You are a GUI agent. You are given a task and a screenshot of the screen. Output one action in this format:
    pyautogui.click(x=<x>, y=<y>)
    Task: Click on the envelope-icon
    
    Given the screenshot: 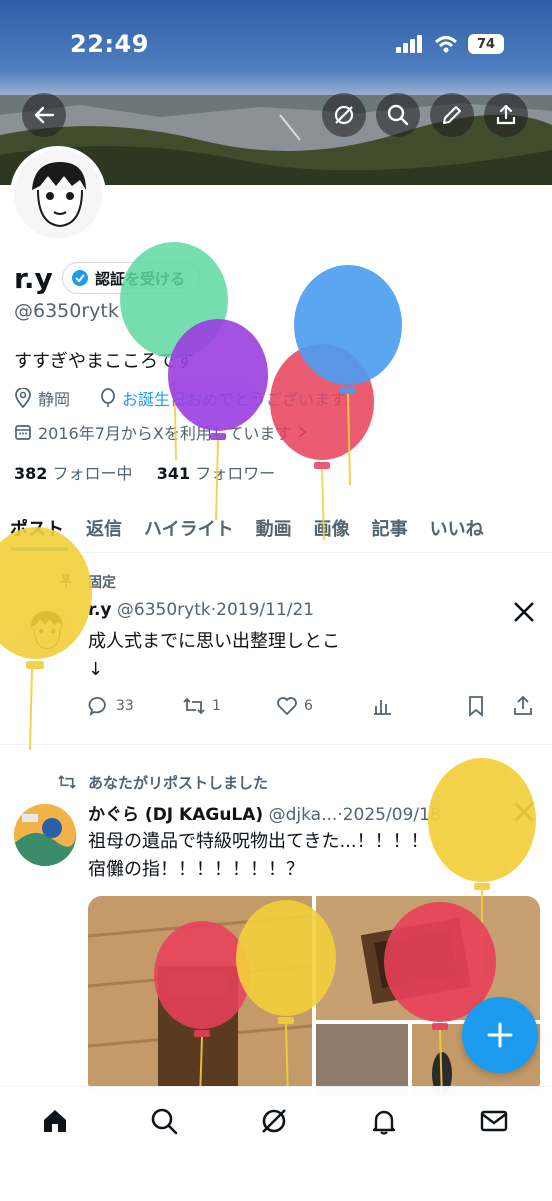 What is the action you would take?
    pyautogui.click(x=494, y=1121)
    